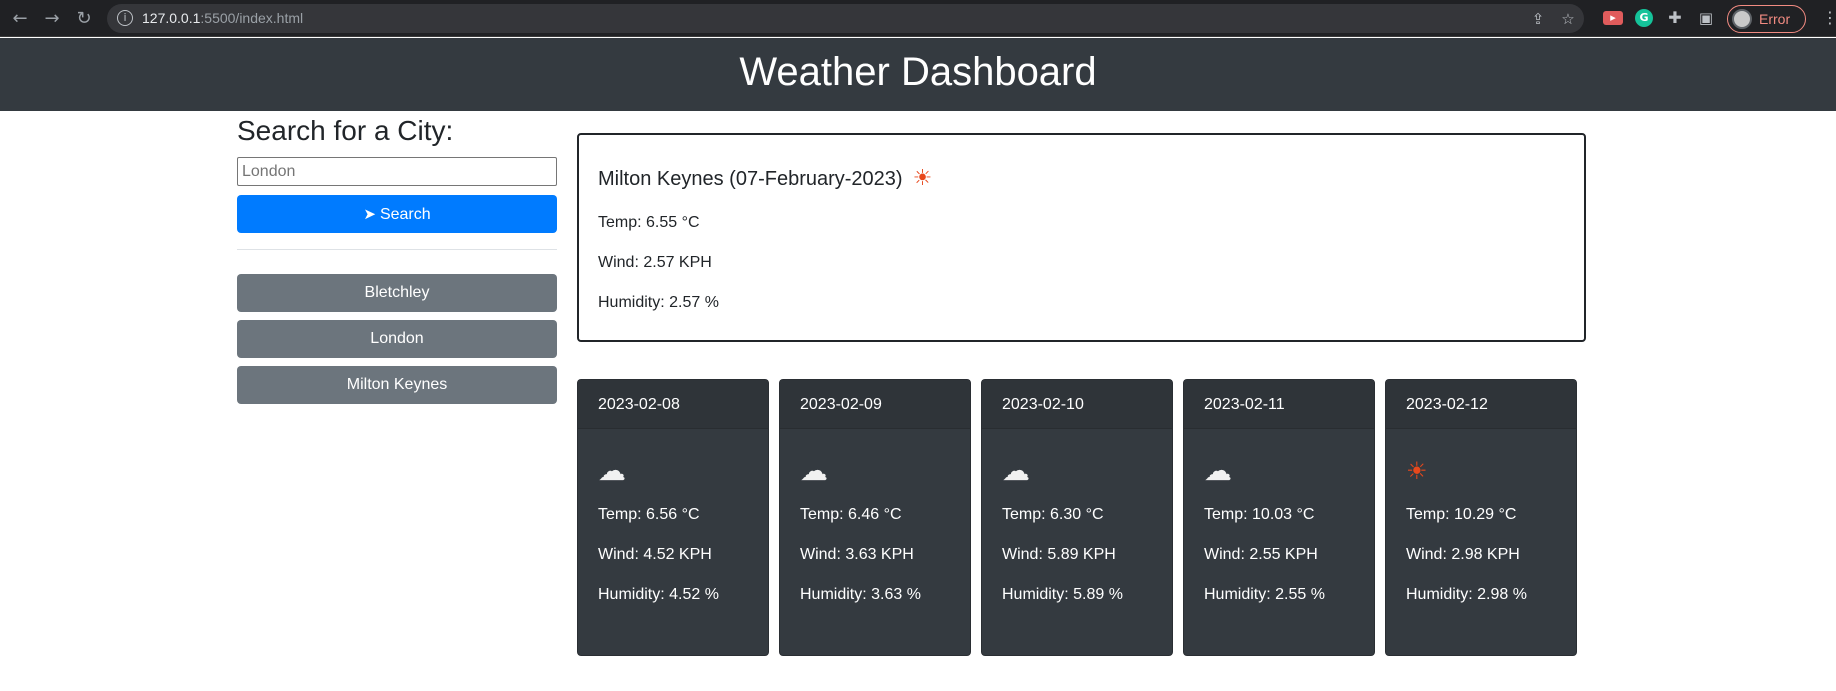 This screenshot has width=1836, height=691. What do you see at coordinates (1461, 514) in the screenshot?
I see `forecast-temp: Temp: 10.29 °C` at bounding box center [1461, 514].